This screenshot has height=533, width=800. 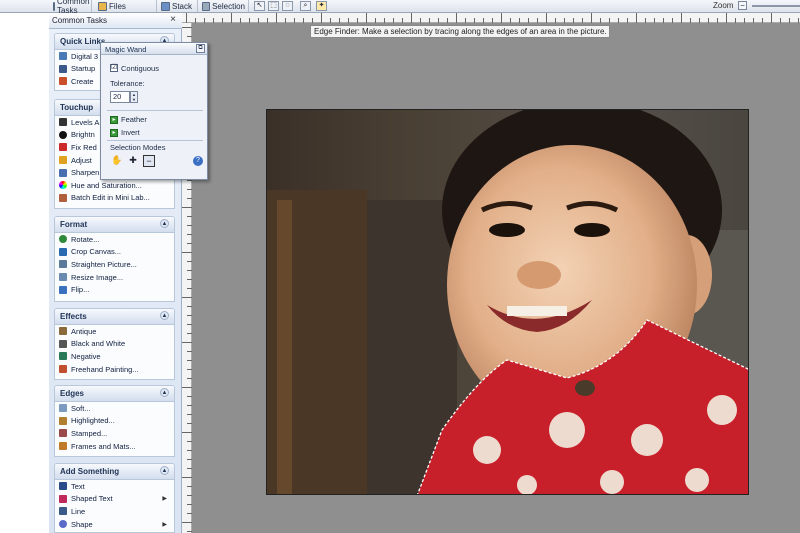 What do you see at coordinates (742, 5) in the screenshot?
I see `zoom-out-button: −` at bounding box center [742, 5].